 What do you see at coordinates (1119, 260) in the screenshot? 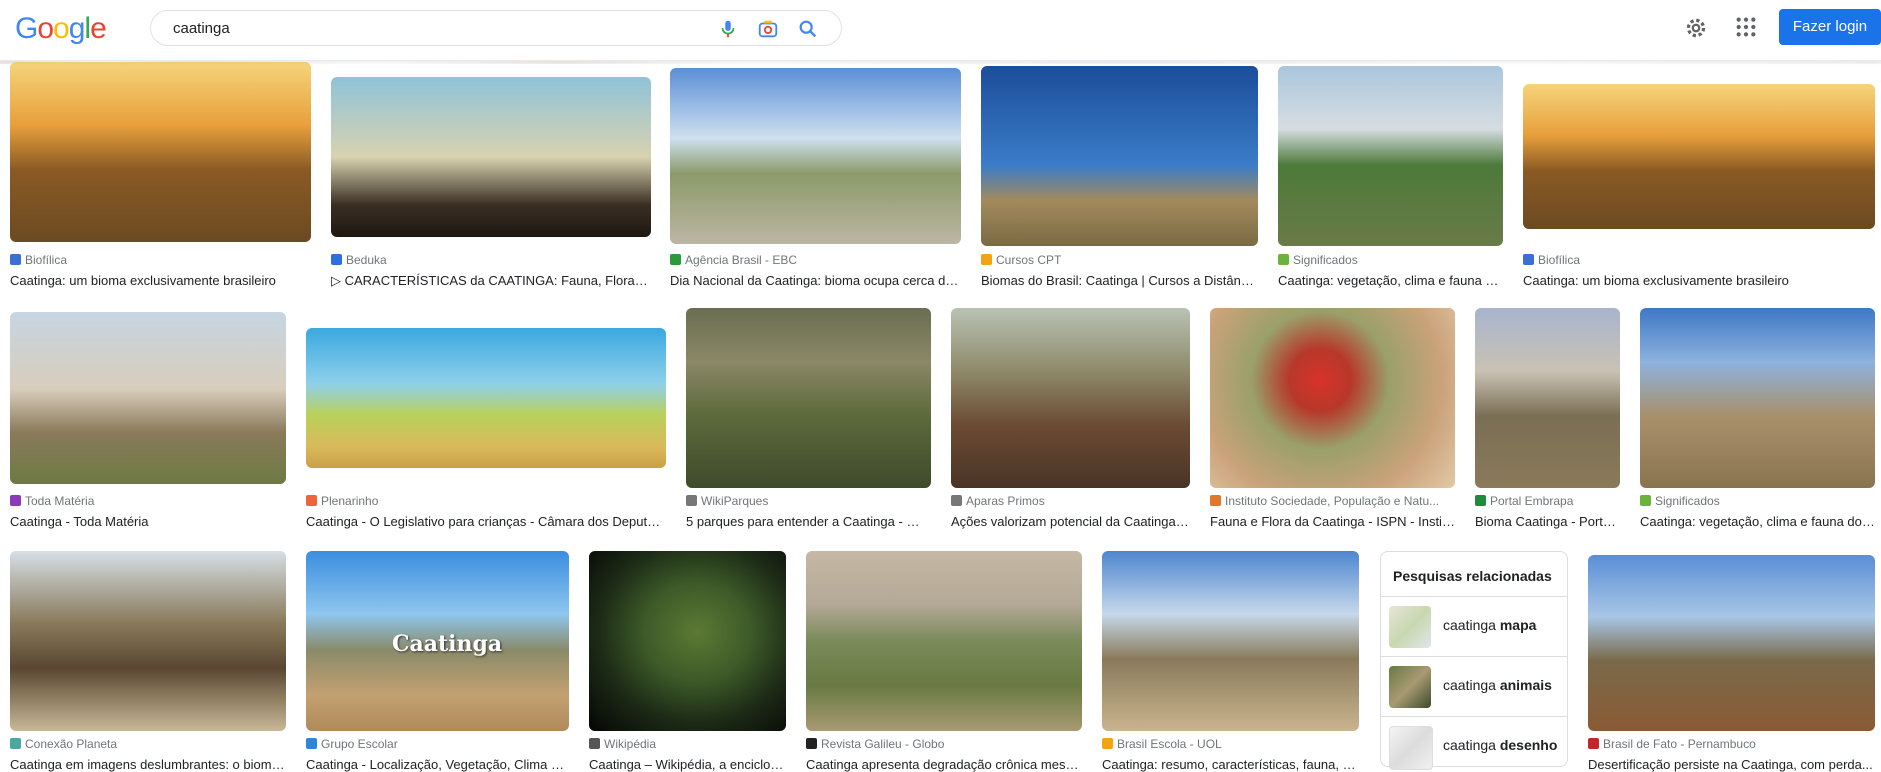
I see `result-source: Cursos CPT` at bounding box center [1119, 260].